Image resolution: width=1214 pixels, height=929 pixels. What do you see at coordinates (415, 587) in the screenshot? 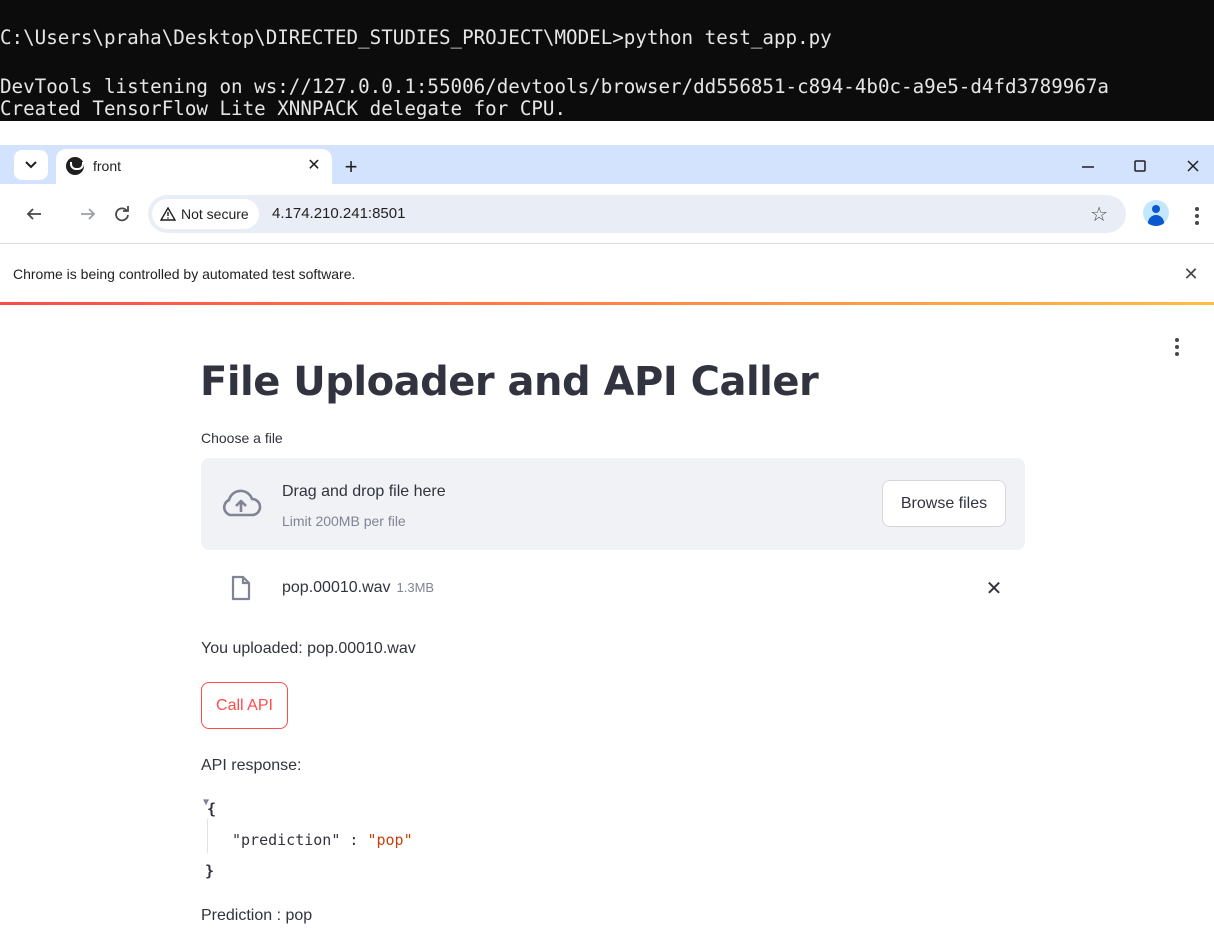
I see `file-size: 1.3MB` at bounding box center [415, 587].